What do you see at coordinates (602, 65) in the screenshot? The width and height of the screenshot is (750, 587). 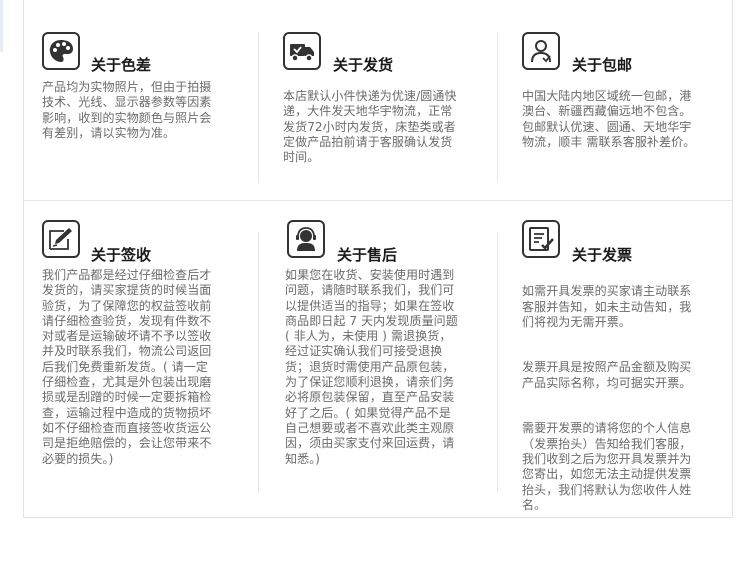 I see `section-title: 关于包邮` at bounding box center [602, 65].